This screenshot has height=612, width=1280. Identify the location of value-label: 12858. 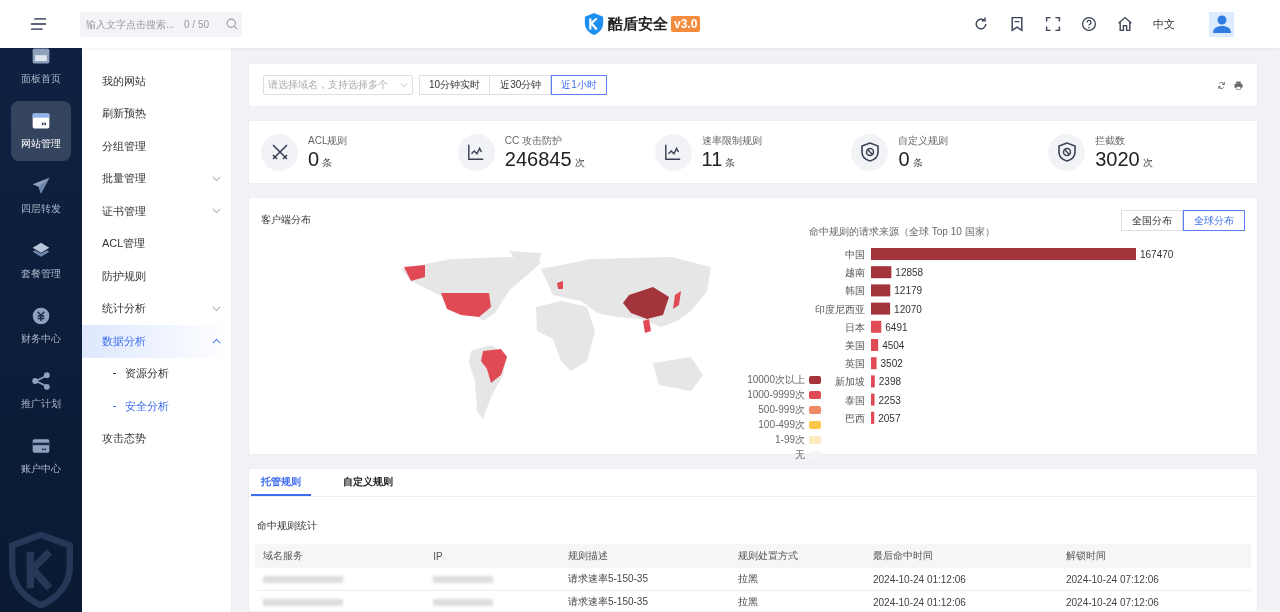
(909, 273).